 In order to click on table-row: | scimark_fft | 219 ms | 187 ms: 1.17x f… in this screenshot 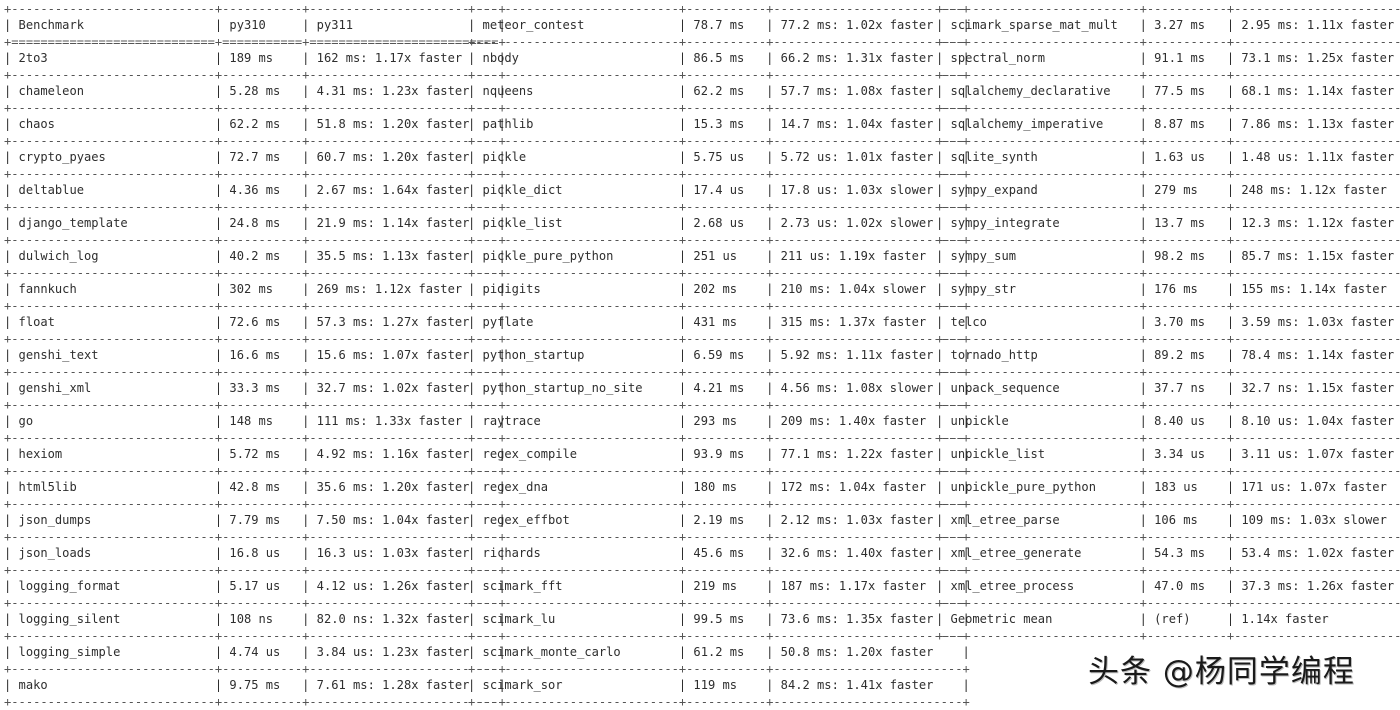, I will do `click(719, 586)`.